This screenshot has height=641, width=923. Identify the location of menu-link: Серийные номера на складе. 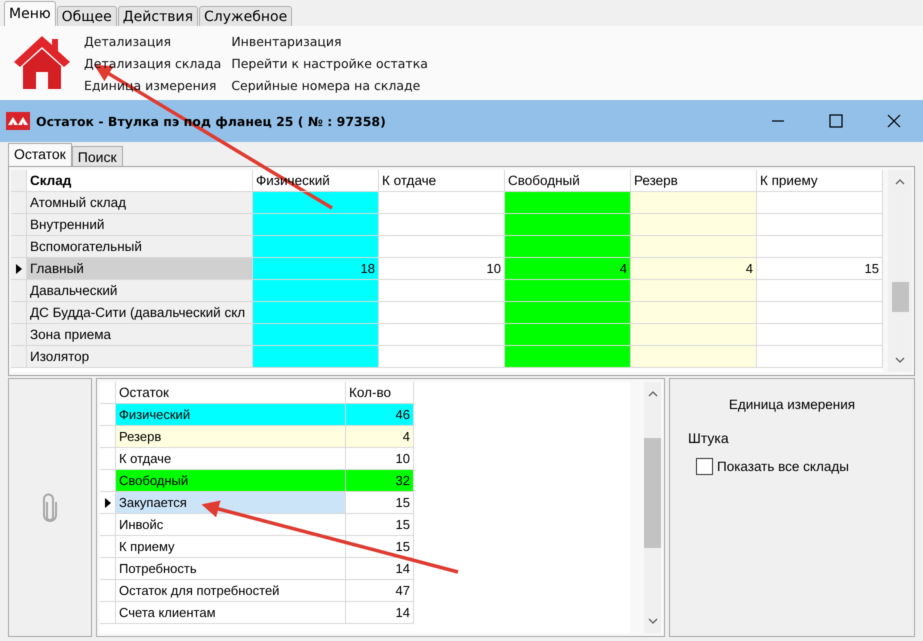
(329, 86).